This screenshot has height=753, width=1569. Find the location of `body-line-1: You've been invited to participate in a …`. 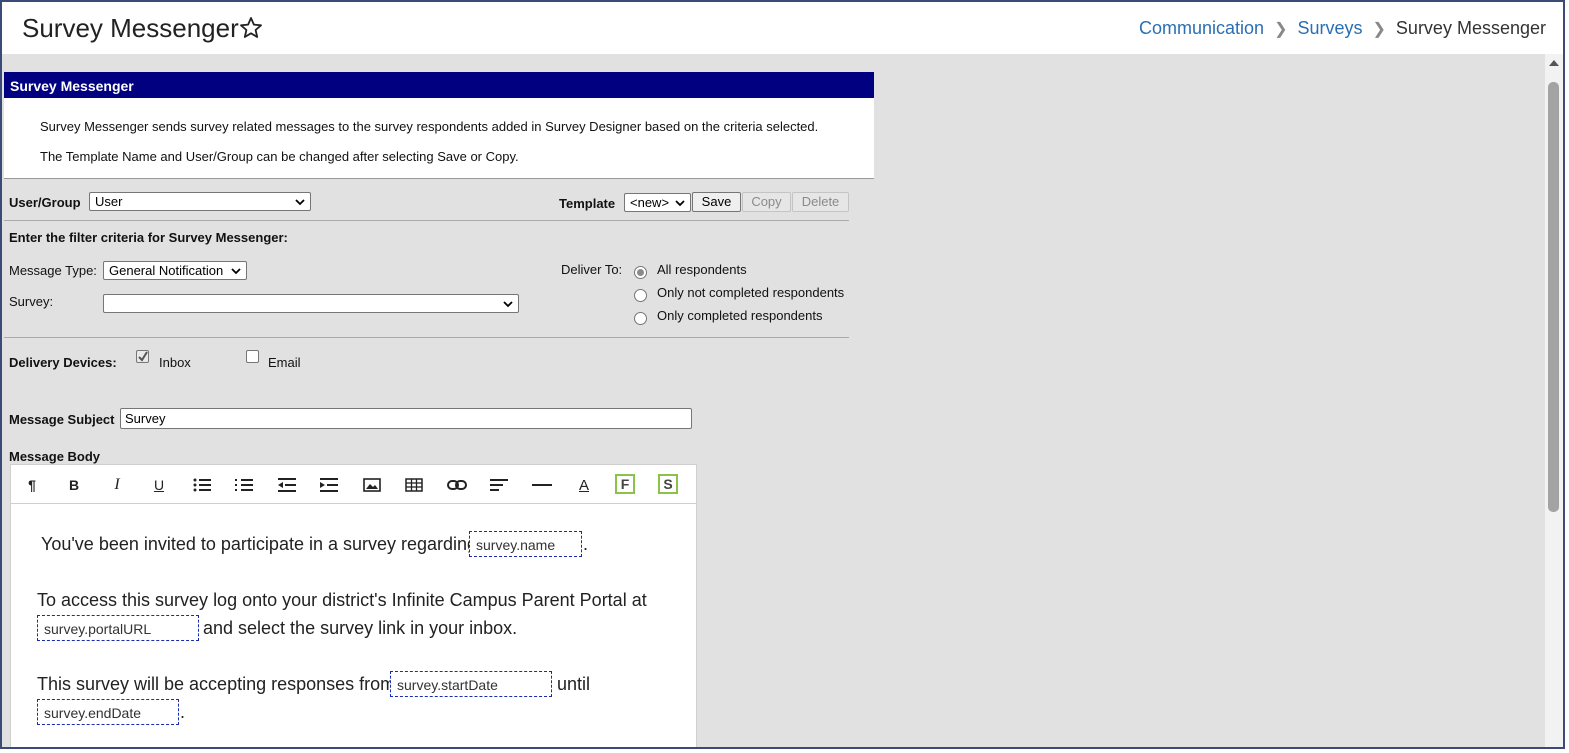

body-line-1: You've been invited to participate in a … is located at coordinates (259, 544).